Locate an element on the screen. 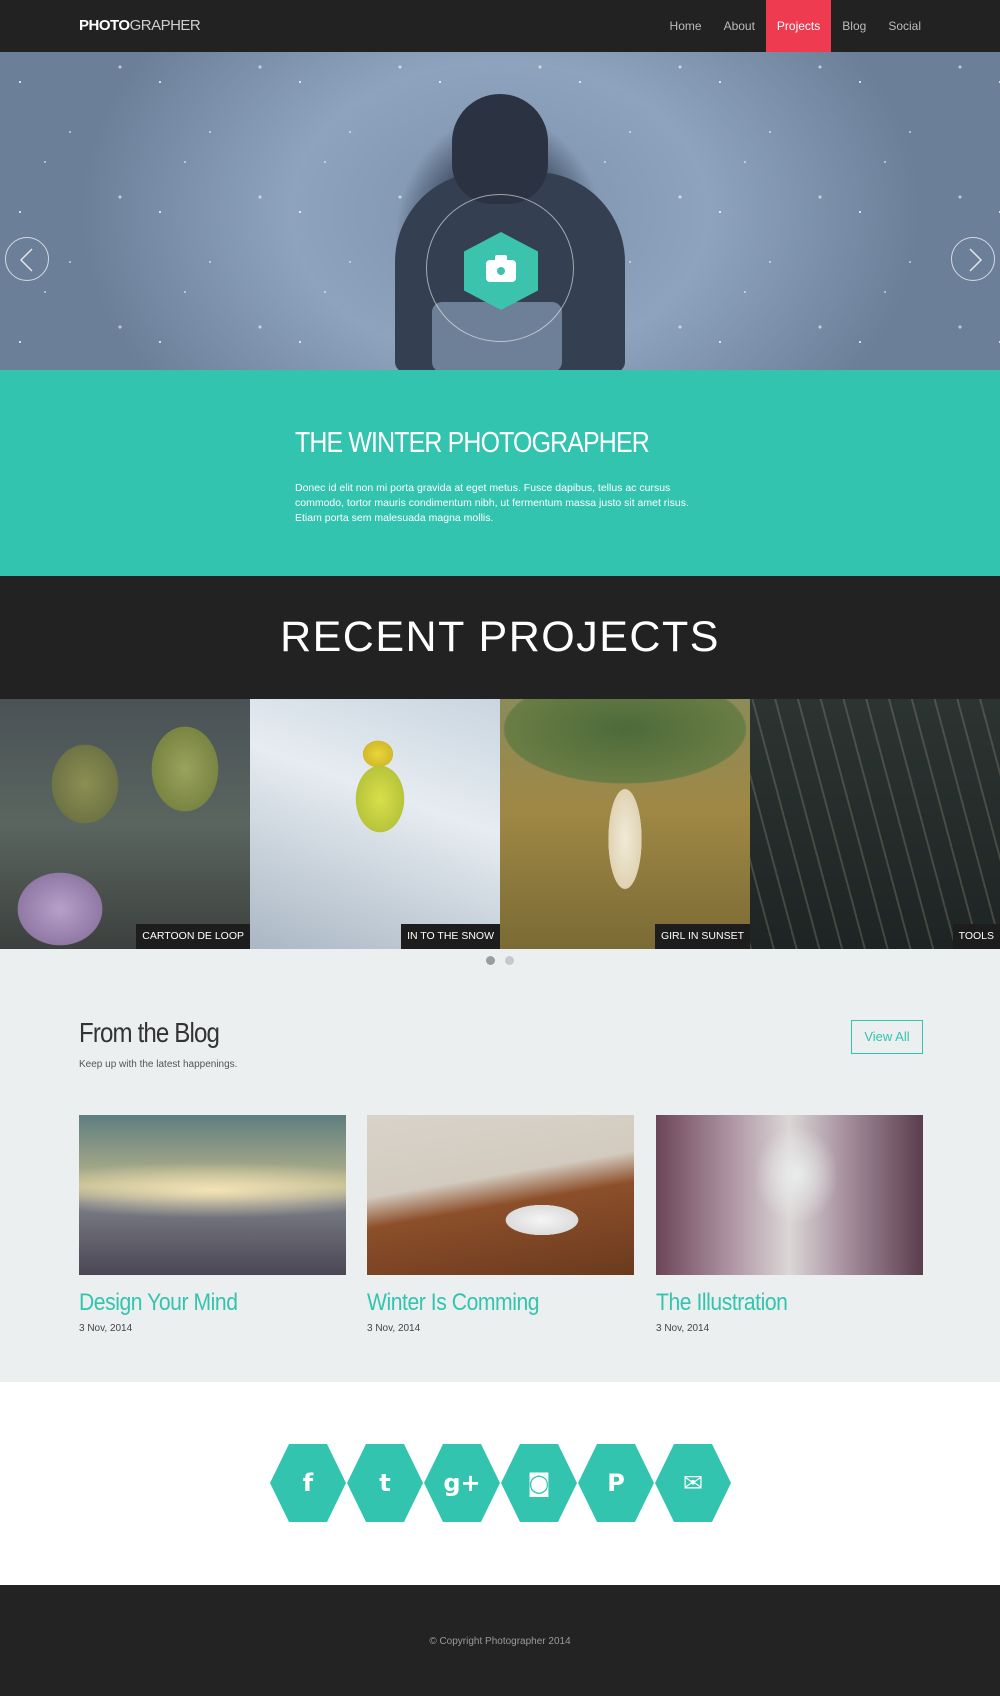  projects-pagination is located at coordinates (500, 960).